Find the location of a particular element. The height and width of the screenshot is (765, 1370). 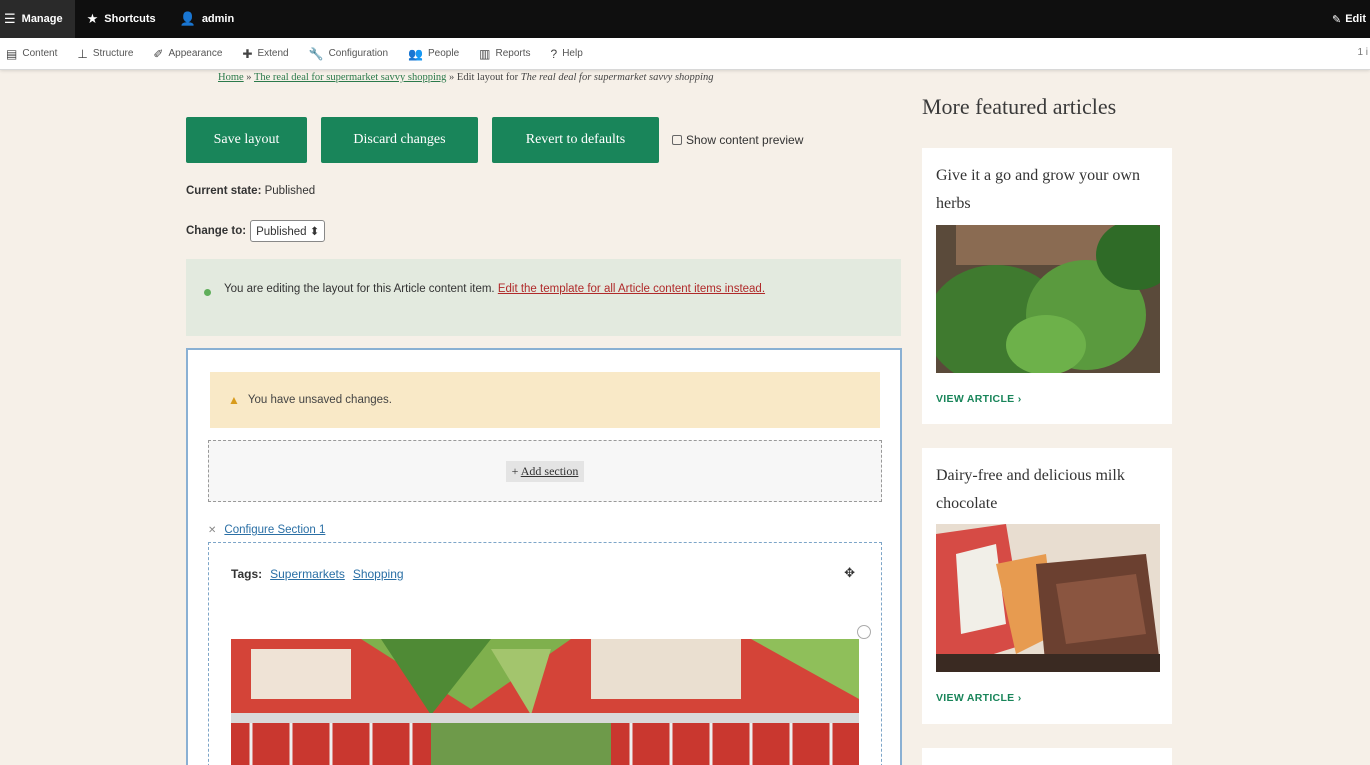

file-icon: ▤ is located at coordinates (12, 53).